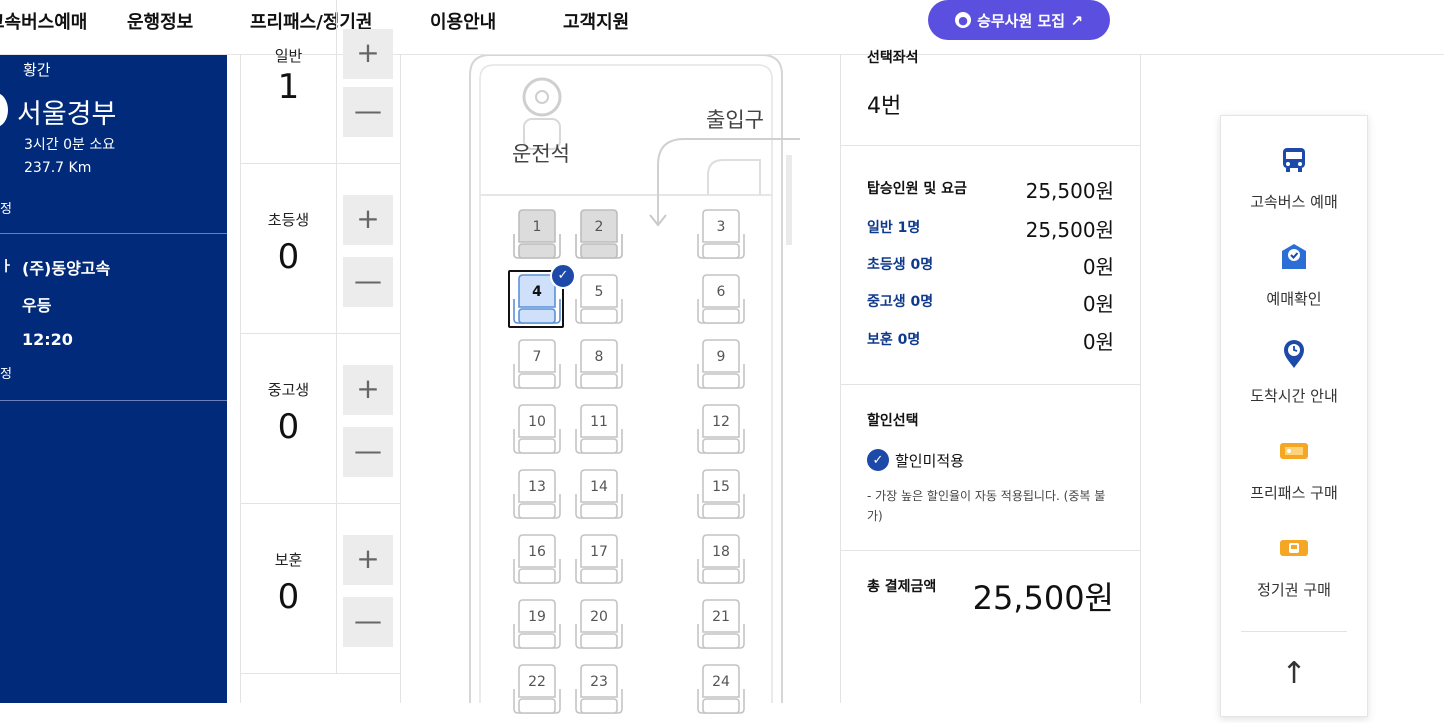 The width and height of the screenshot is (1444, 723). Describe the element at coordinates (596, 21) in the screenshot. I see `nav-customer-support: 고객지원` at that location.